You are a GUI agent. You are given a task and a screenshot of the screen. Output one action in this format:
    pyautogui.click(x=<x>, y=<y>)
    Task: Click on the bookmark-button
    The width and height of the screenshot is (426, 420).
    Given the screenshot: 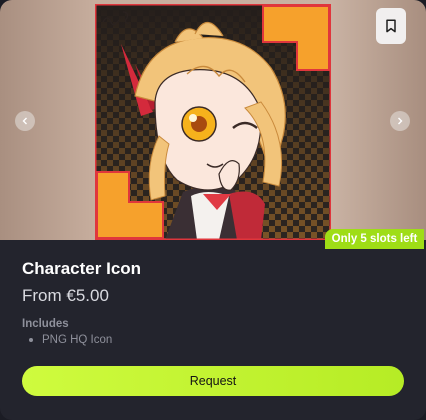 What is the action you would take?
    pyautogui.click(x=391, y=26)
    